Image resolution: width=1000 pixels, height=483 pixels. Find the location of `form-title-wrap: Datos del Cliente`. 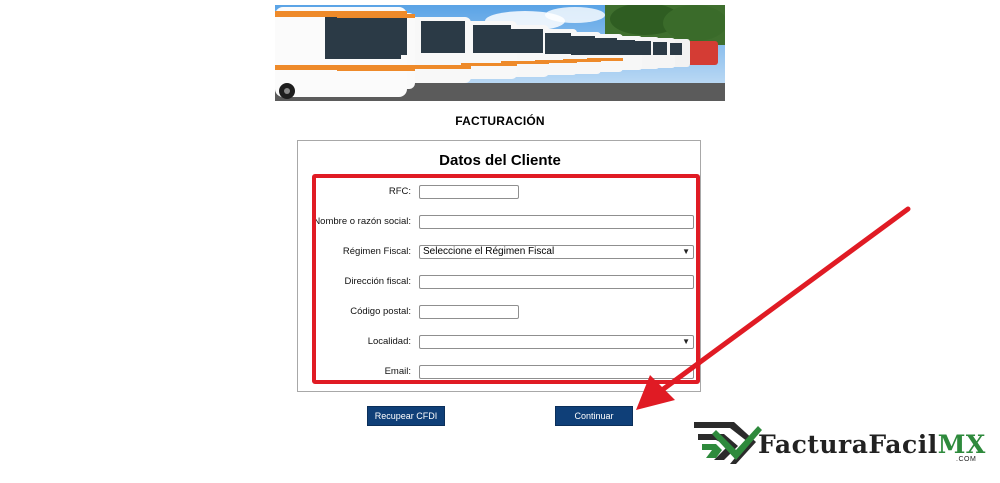

form-title-wrap: Datos del Cliente is located at coordinates (500, 161).